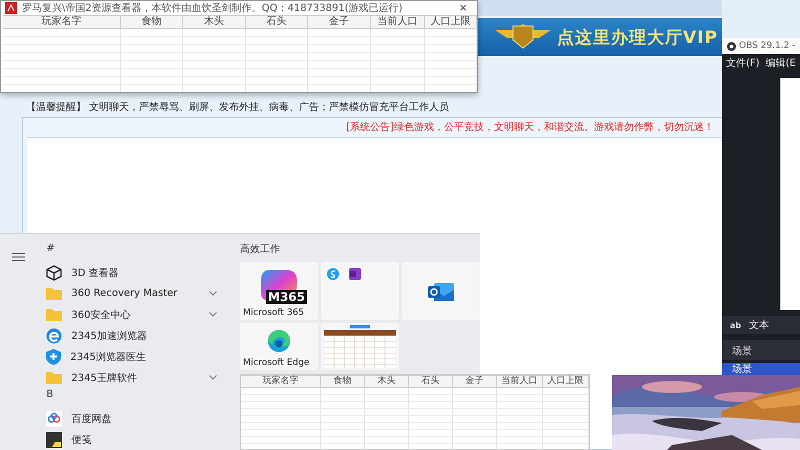  I want to click on app-list-item: 360安全中心, so click(132, 314).